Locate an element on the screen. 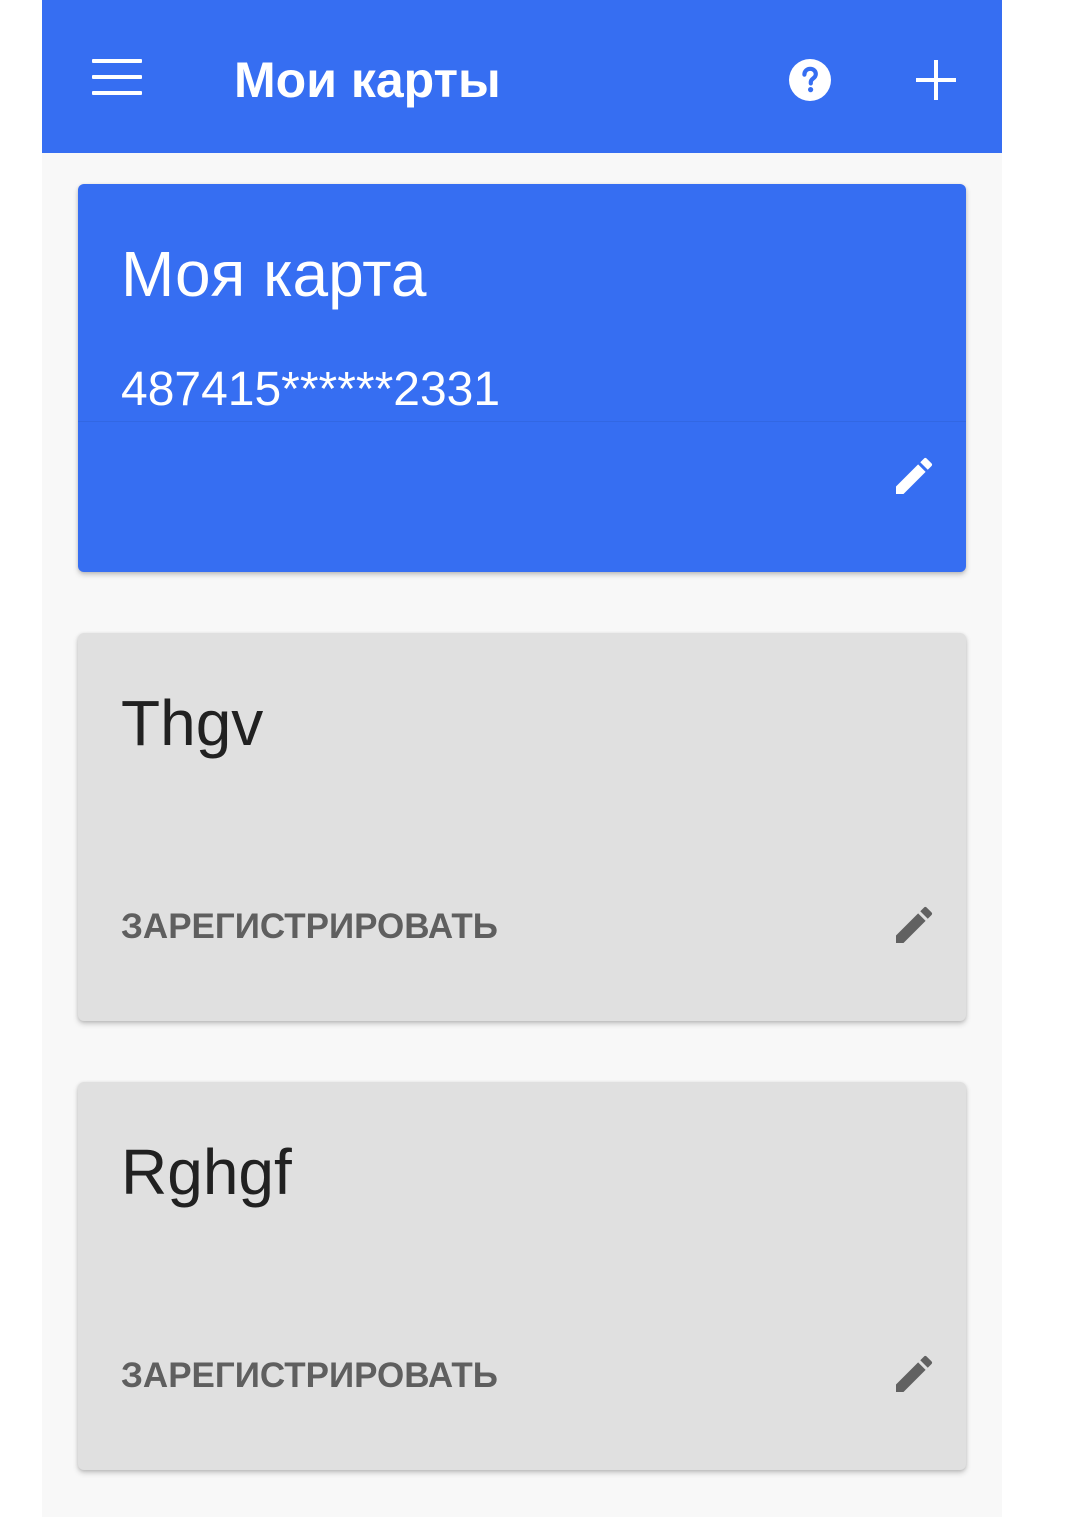 This screenshot has width=1080, height=1517. help-button is located at coordinates (810, 80).